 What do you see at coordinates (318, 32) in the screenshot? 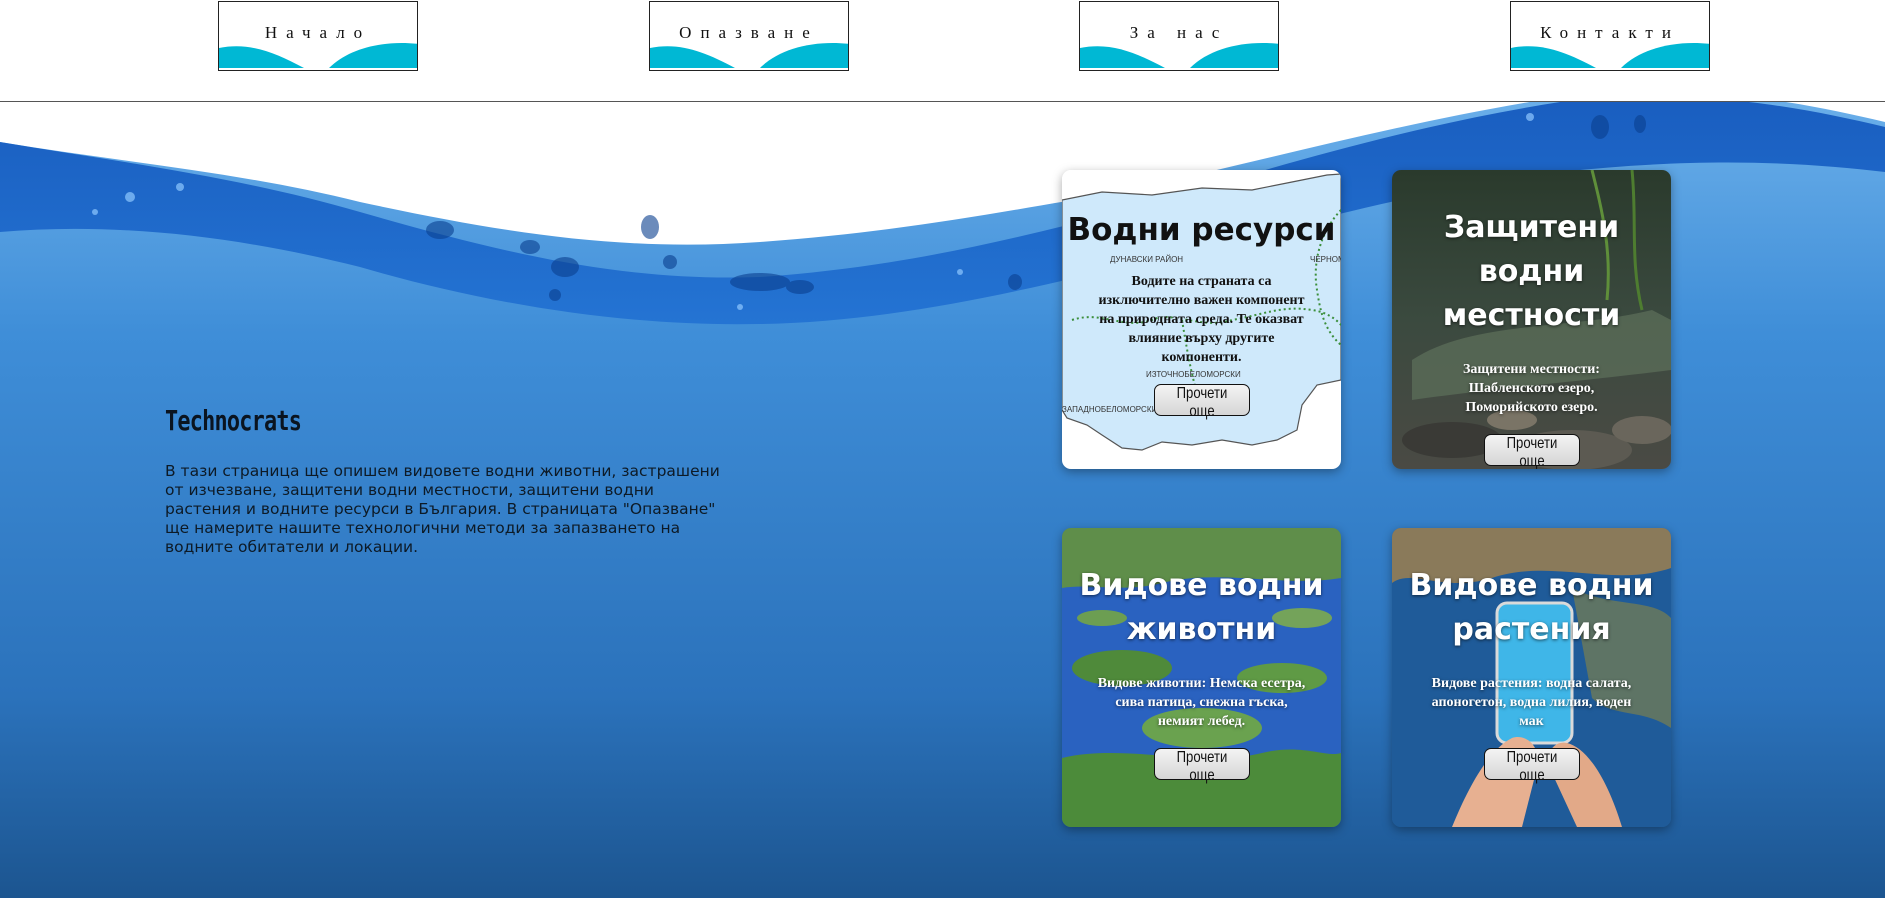
I see `nav-home-label: Начало` at bounding box center [318, 32].